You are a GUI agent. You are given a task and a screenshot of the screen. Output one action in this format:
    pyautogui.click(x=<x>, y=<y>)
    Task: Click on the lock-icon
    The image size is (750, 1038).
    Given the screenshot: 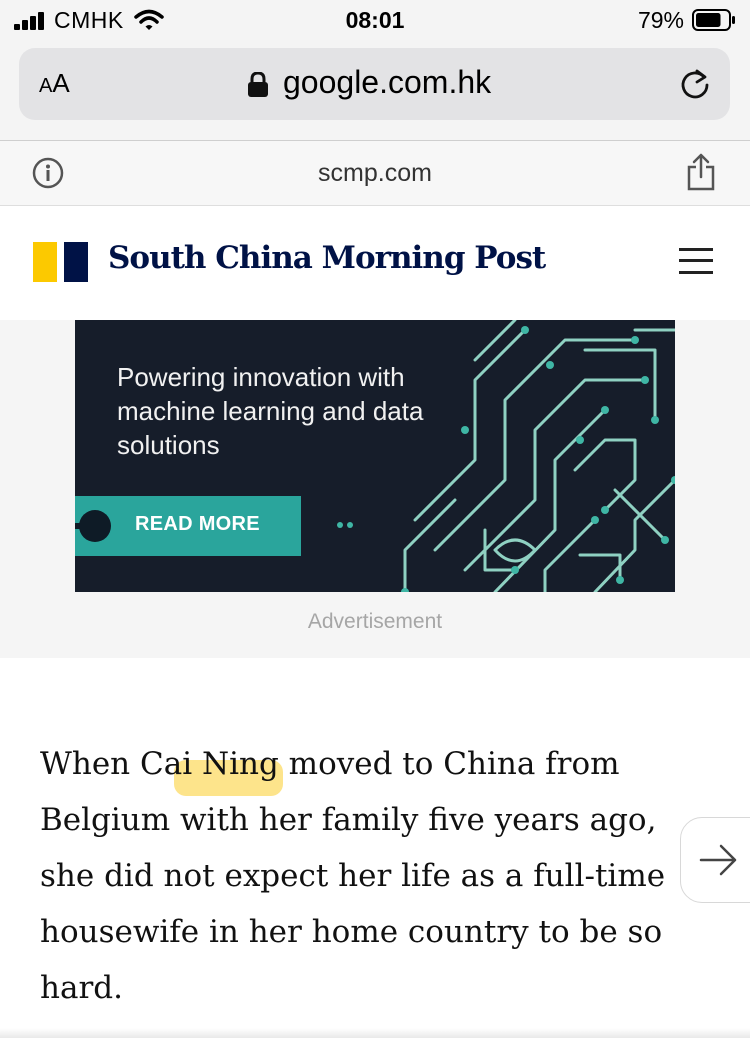 What is the action you would take?
    pyautogui.click(x=258, y=84)
    